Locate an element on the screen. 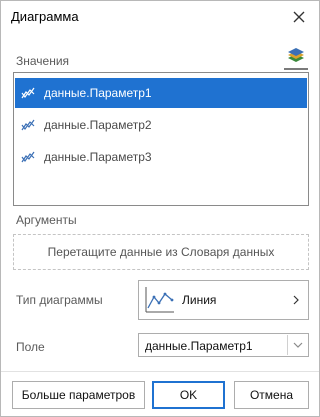 Image resolution: width=320 pixels, height=417 pixels. arguments-label: Аргументы is located at coordinates (46, 220).